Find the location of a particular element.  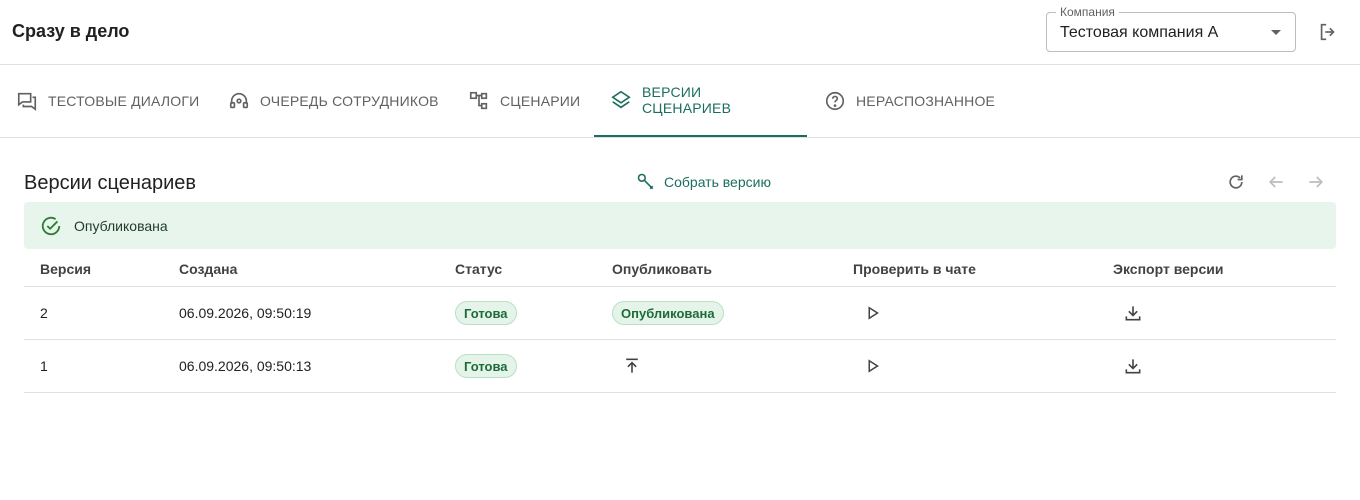

page-title: Версии сценариев is located at coordinates (110, 183).